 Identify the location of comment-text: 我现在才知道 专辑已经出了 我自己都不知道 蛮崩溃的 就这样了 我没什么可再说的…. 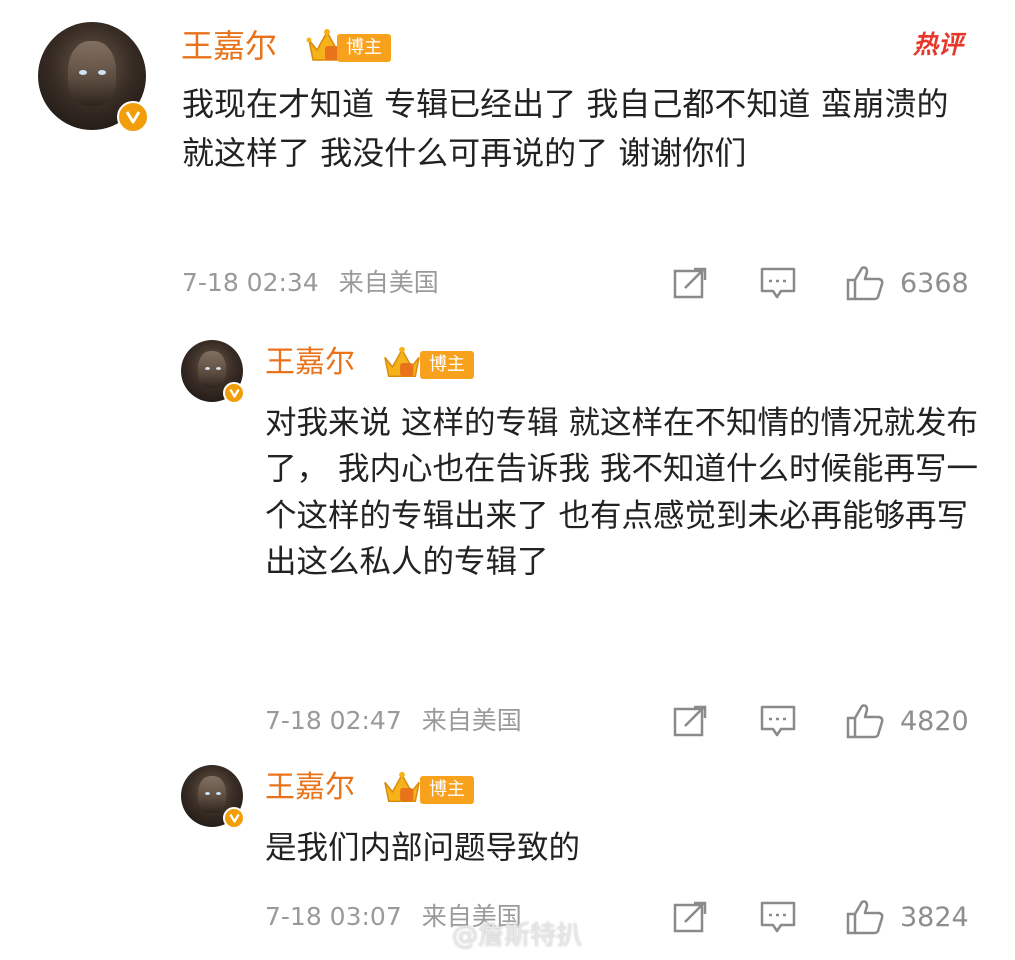
(565, 128).